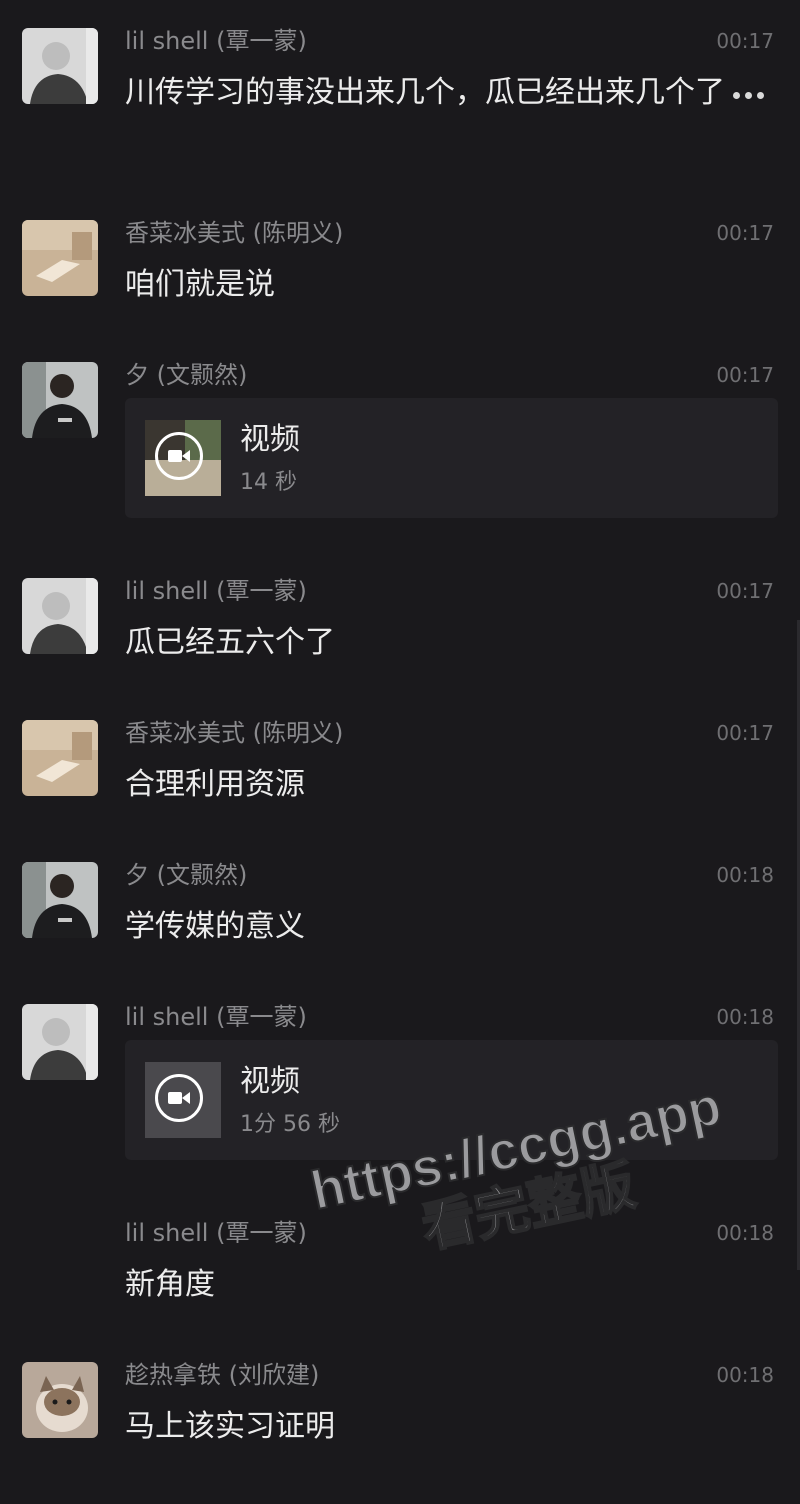 This screenshot has width=800, height=1504. I want to click on message-text: 马上该实习证明, so click(230, 1426).